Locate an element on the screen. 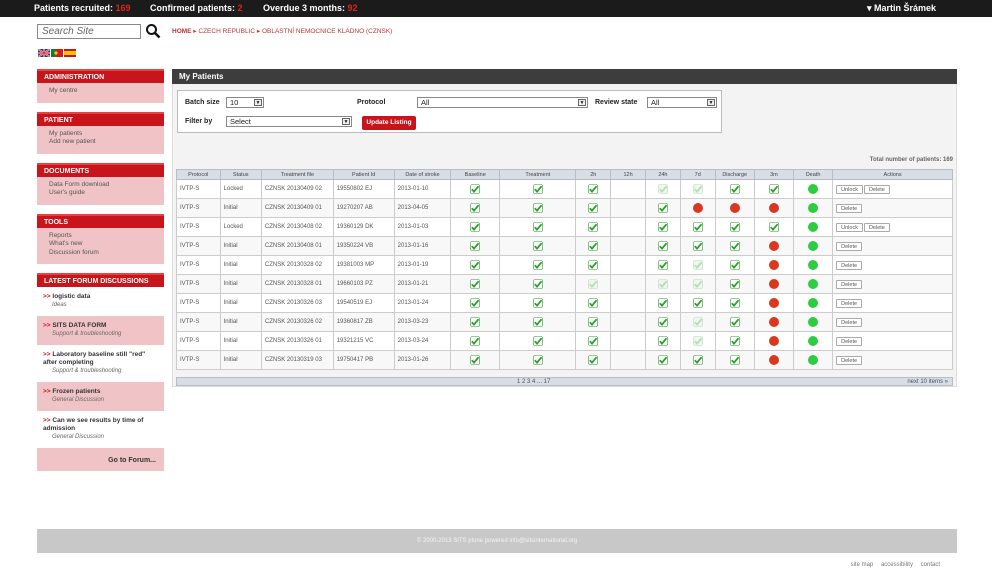 This screenshot has height=569, width=992. sidebar-item-add-patient: Add new patient is located at coordinates (100, 142).